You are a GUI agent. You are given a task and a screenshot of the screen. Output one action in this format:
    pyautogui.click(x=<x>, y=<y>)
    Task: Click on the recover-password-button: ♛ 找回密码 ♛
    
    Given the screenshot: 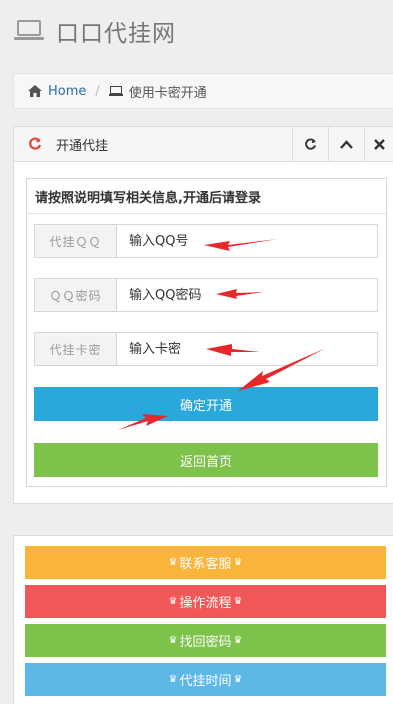 What is the action you would take?
    pyautogui.click(x=205, y=640)
    